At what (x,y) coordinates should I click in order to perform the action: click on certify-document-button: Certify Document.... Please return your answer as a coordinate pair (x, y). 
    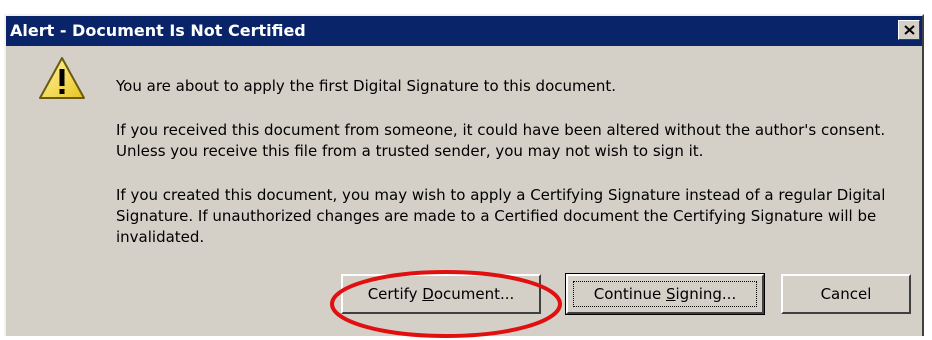
    Looking at the image, I should click on (441, 294).